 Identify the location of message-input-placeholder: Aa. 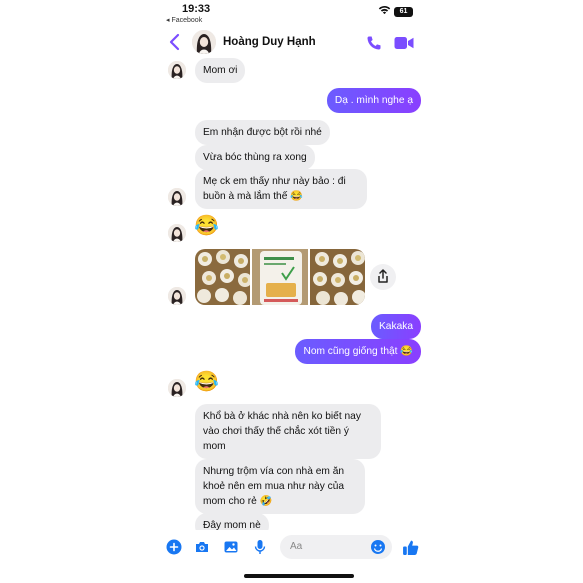
(296, 546).